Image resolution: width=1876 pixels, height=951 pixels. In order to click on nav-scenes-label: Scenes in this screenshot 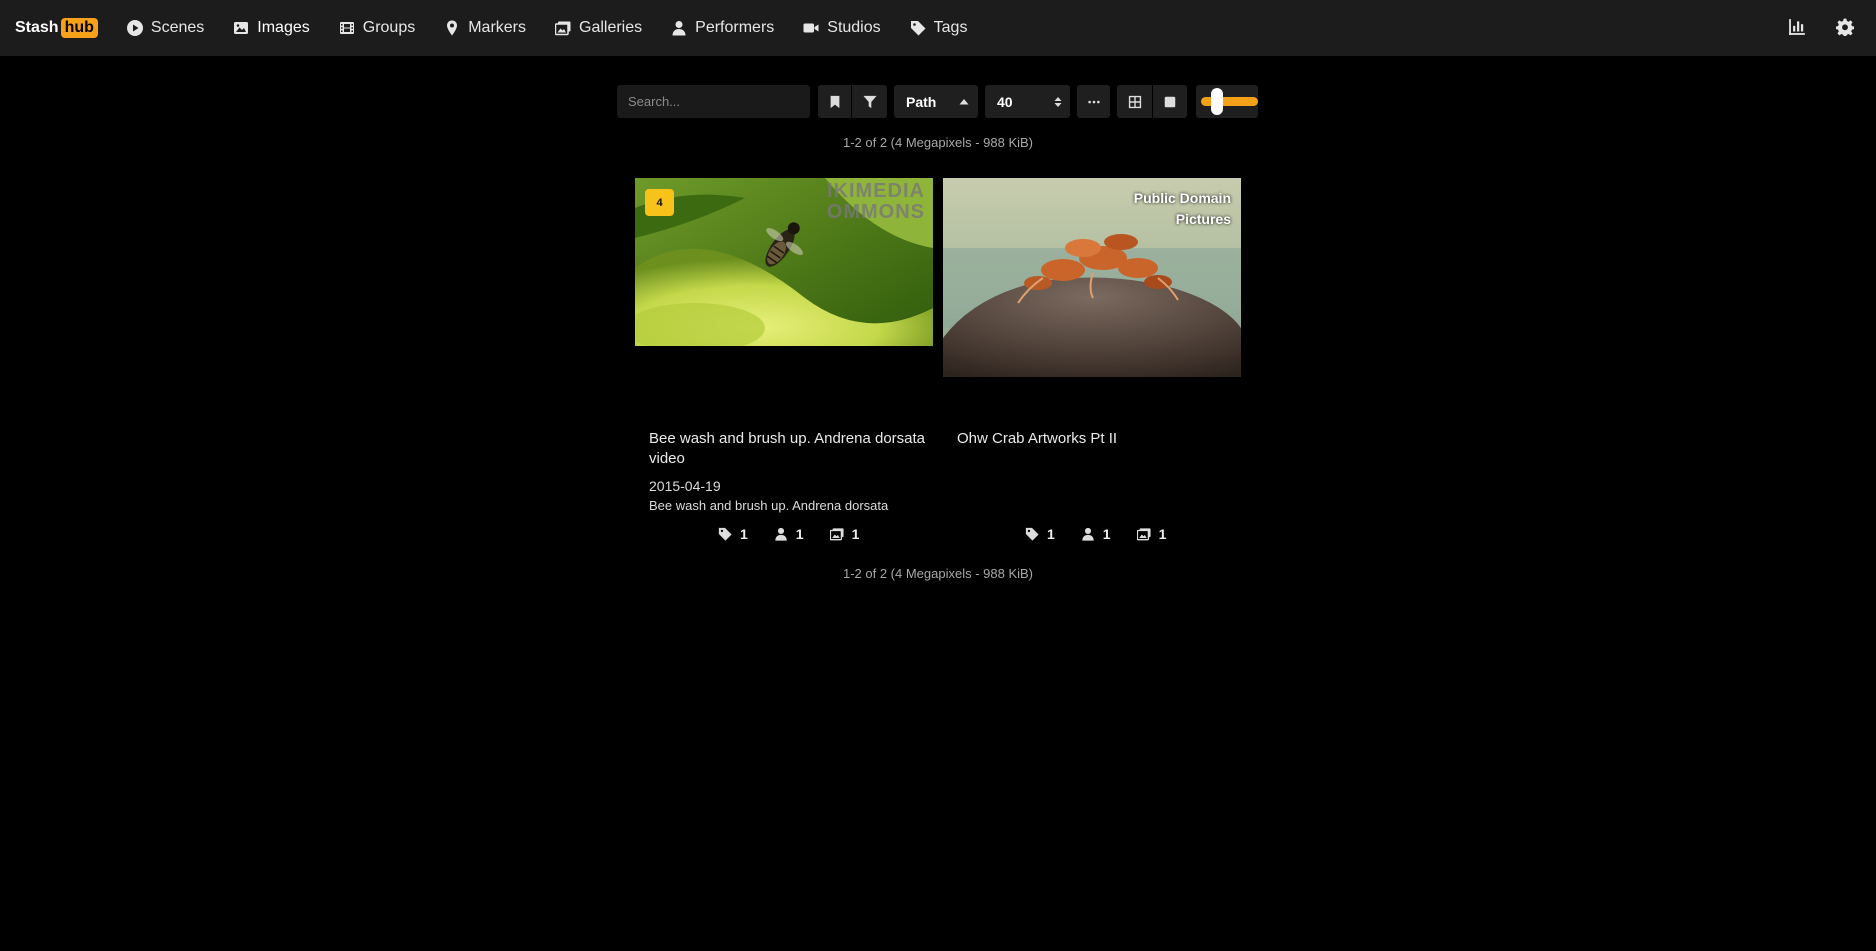, I will do `click(177, 27)`.